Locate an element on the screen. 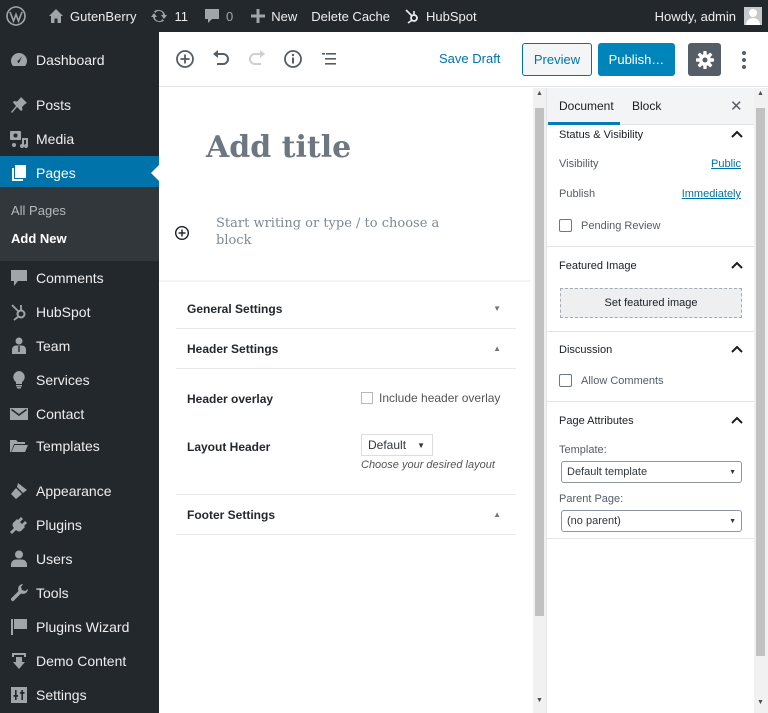 This screenshot has width=768, height=713. lightbulb-icon is located at coordinates (19, 380).